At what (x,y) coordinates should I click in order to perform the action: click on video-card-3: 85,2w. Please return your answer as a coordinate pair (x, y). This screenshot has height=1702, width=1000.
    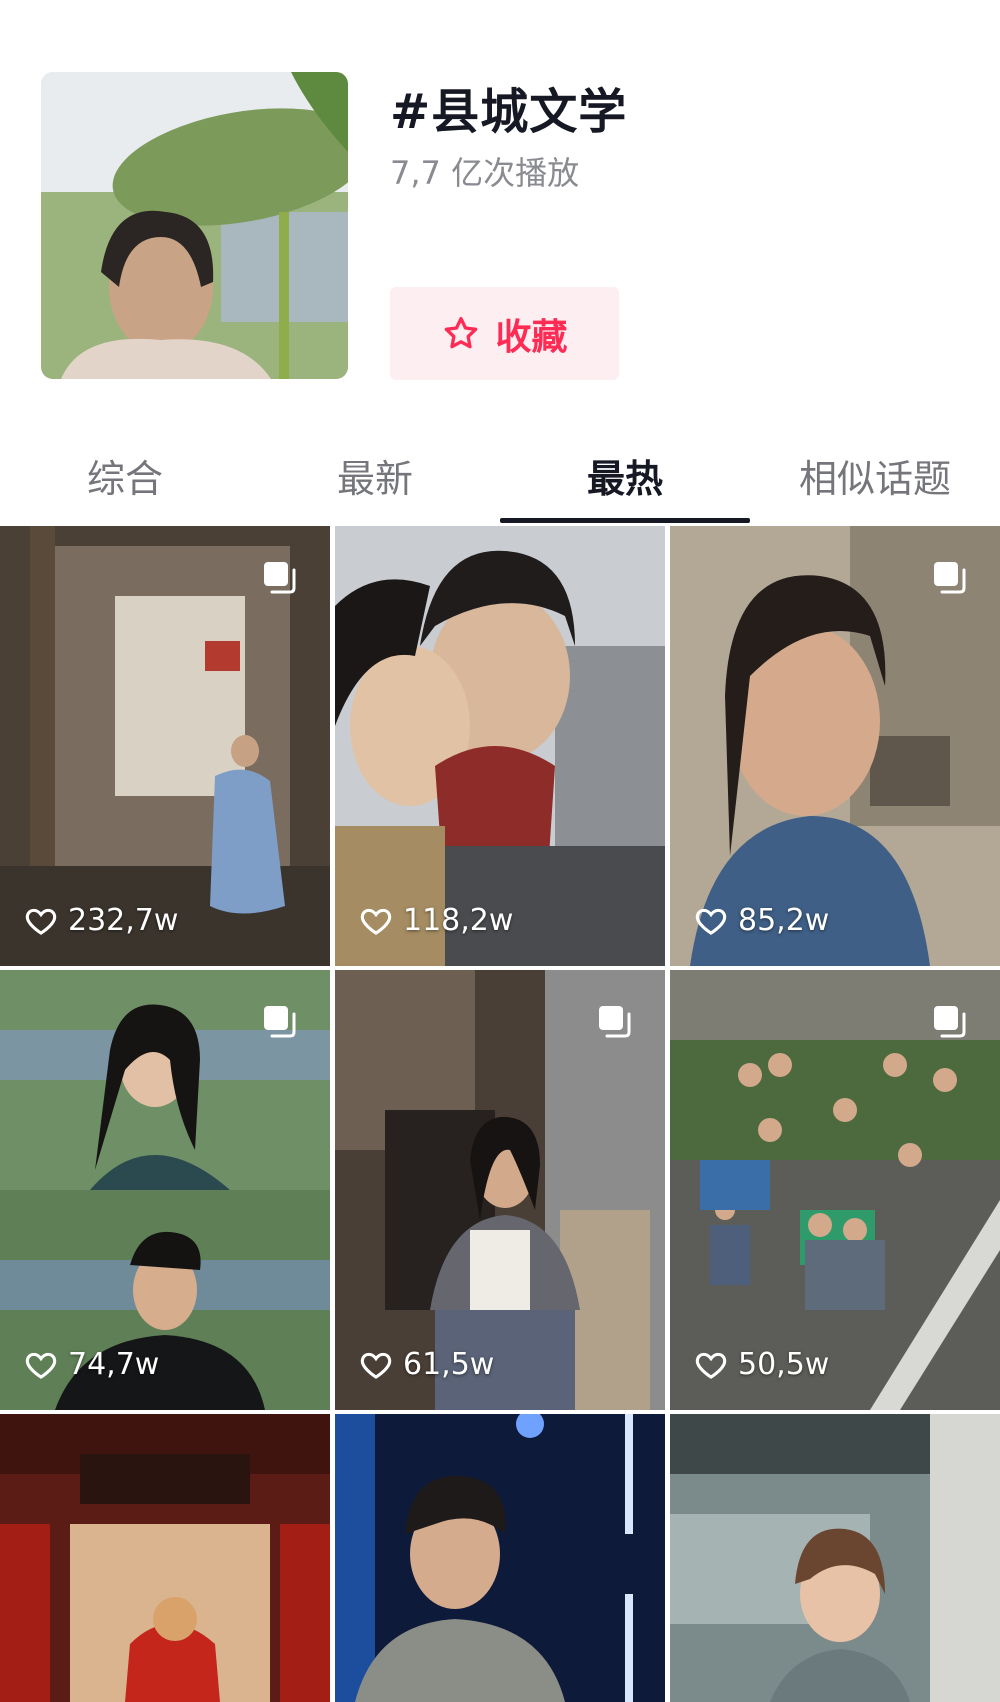
    Looking at the image, I should click on (835, 746).